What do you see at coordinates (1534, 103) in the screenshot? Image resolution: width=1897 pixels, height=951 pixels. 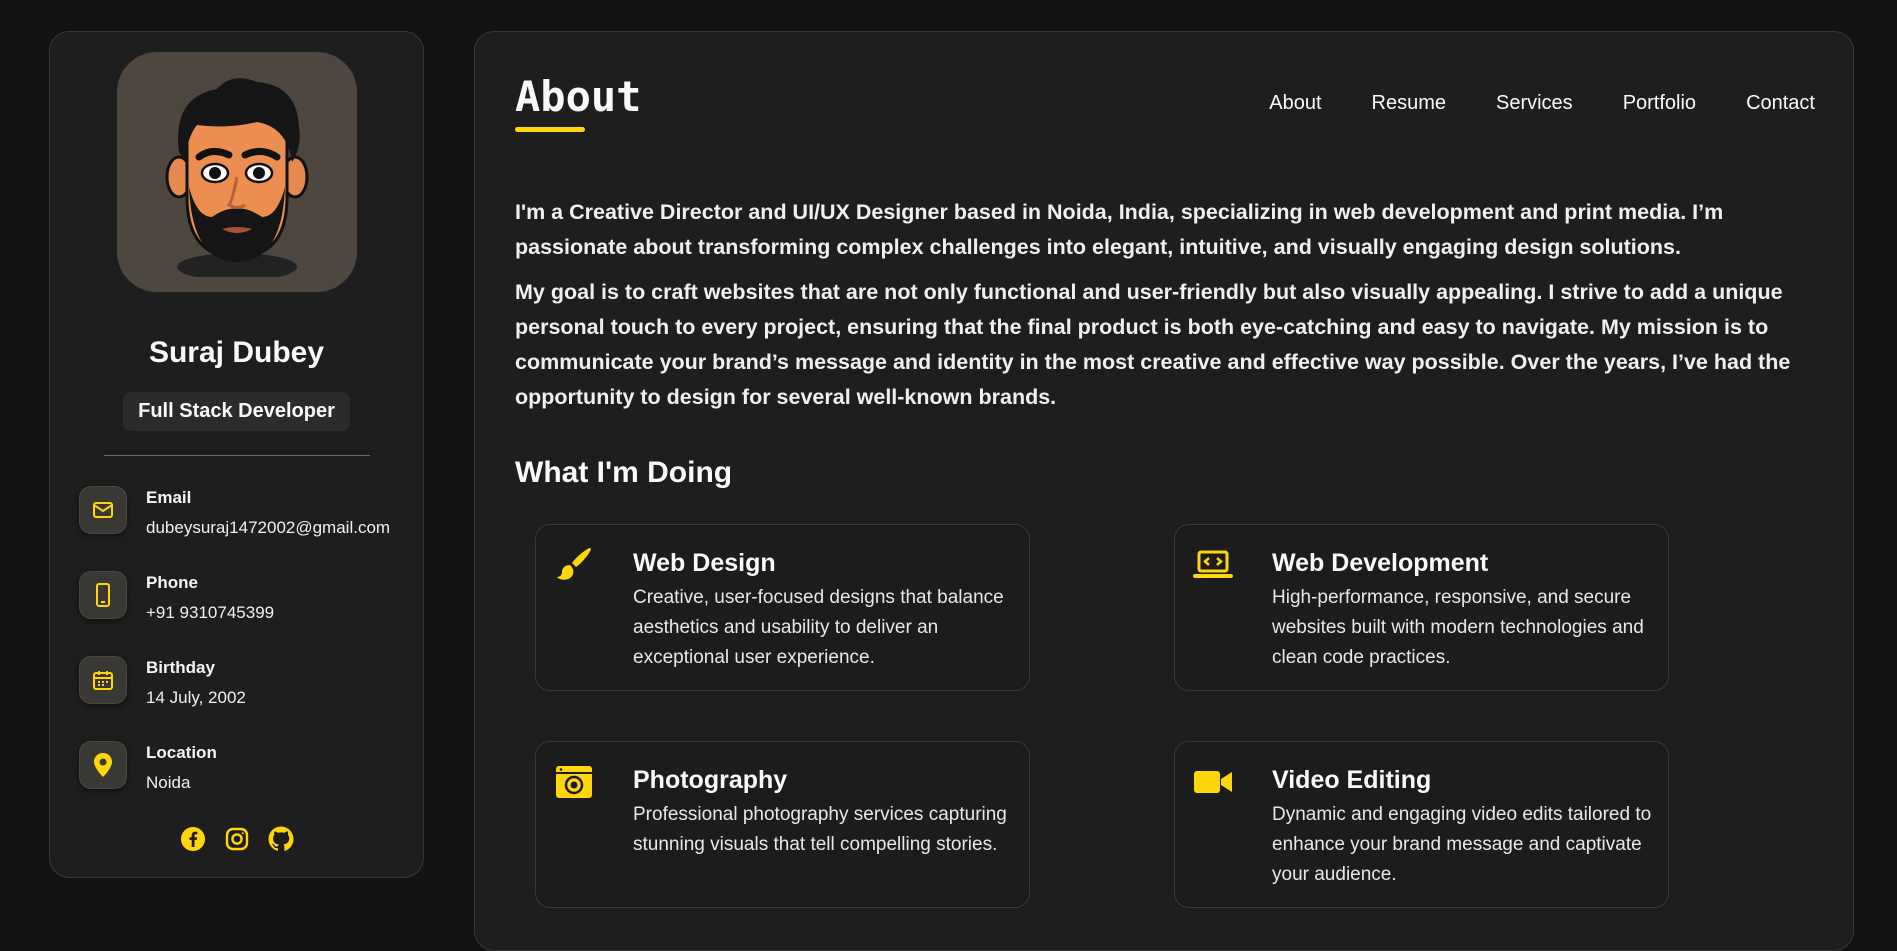 I see `nav-services: Services` at bounding box center [1534, 103].